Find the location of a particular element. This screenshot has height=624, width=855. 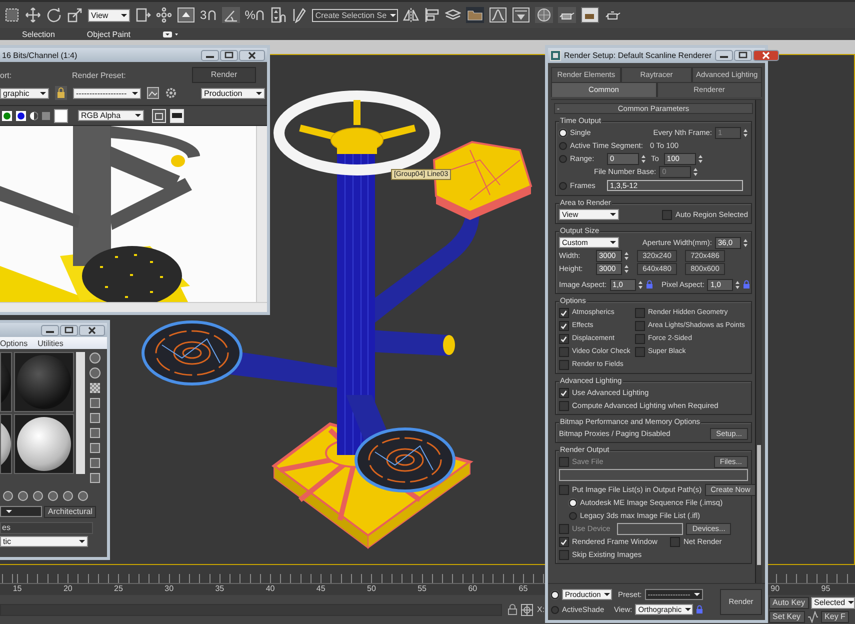

device-field is located at coordinates (650, 528).